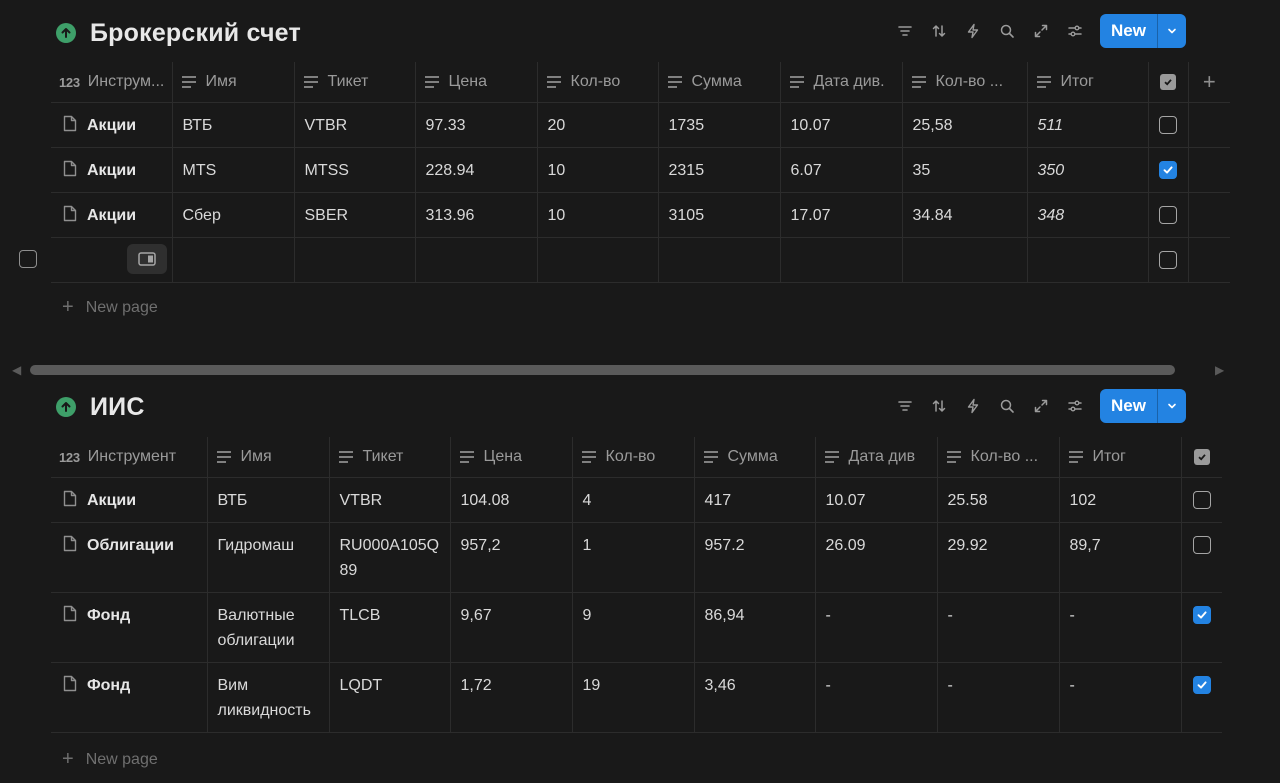  I want to click on open-page-button, so click(147, 259).